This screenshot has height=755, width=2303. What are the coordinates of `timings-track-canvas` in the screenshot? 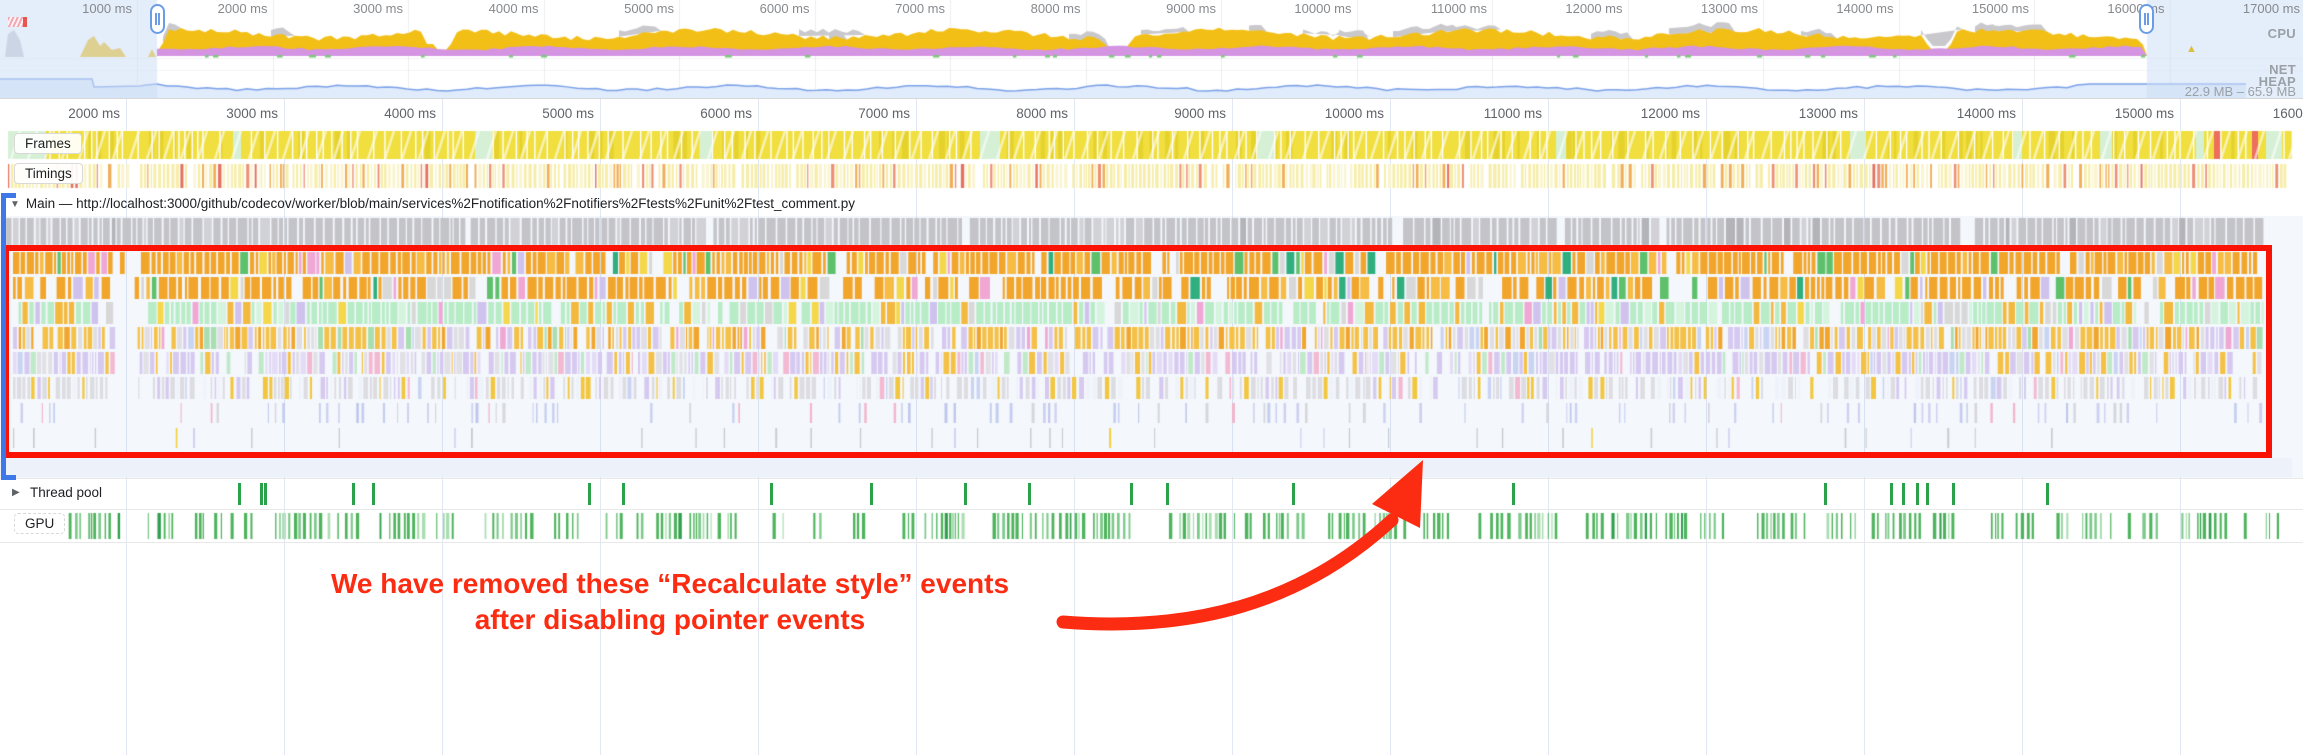 It's located at (1151, 176).